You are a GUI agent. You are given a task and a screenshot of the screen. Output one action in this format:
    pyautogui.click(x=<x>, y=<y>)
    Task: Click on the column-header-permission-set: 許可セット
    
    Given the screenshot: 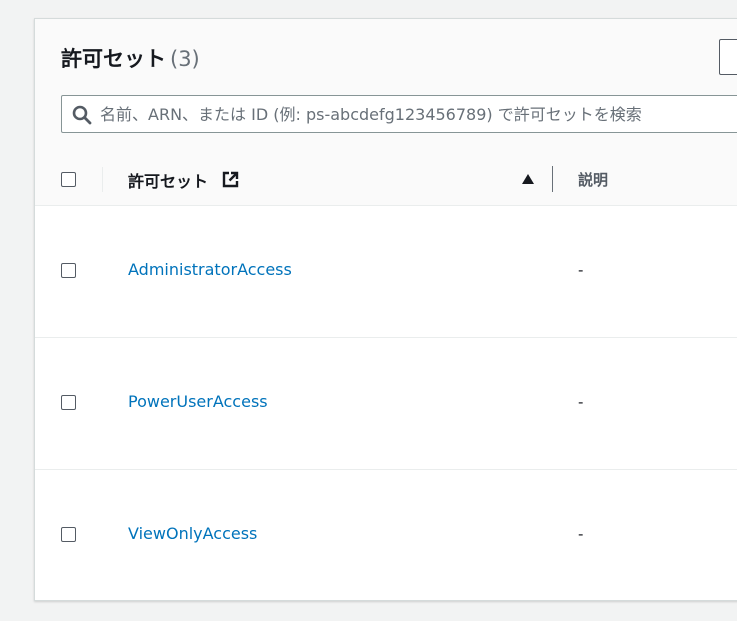 What is the action you would take?
    pyautogui.click(x=168, y=180)
    